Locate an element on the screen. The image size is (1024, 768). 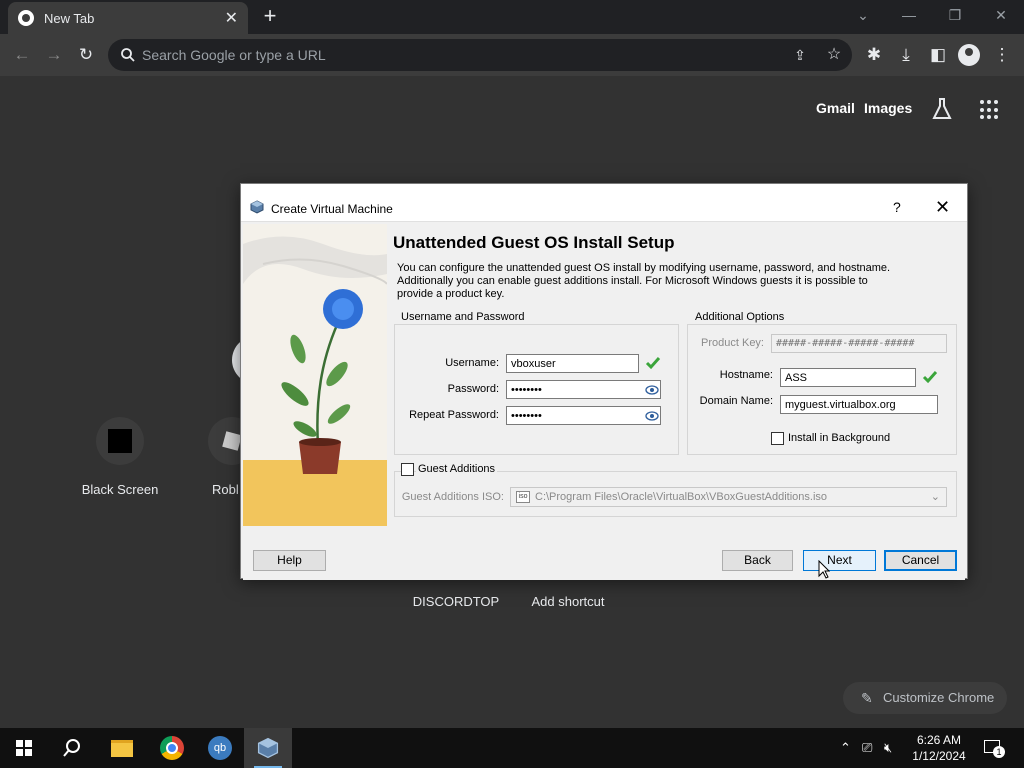
help-question-icon: ? is located at coordinates (897, 207).